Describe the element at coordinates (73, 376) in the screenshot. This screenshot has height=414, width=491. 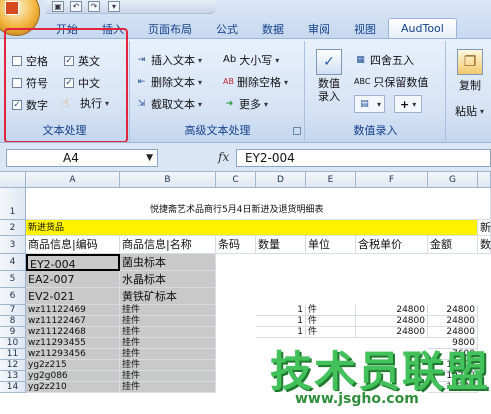
I see `cell-a13: yg2g086` at that location.